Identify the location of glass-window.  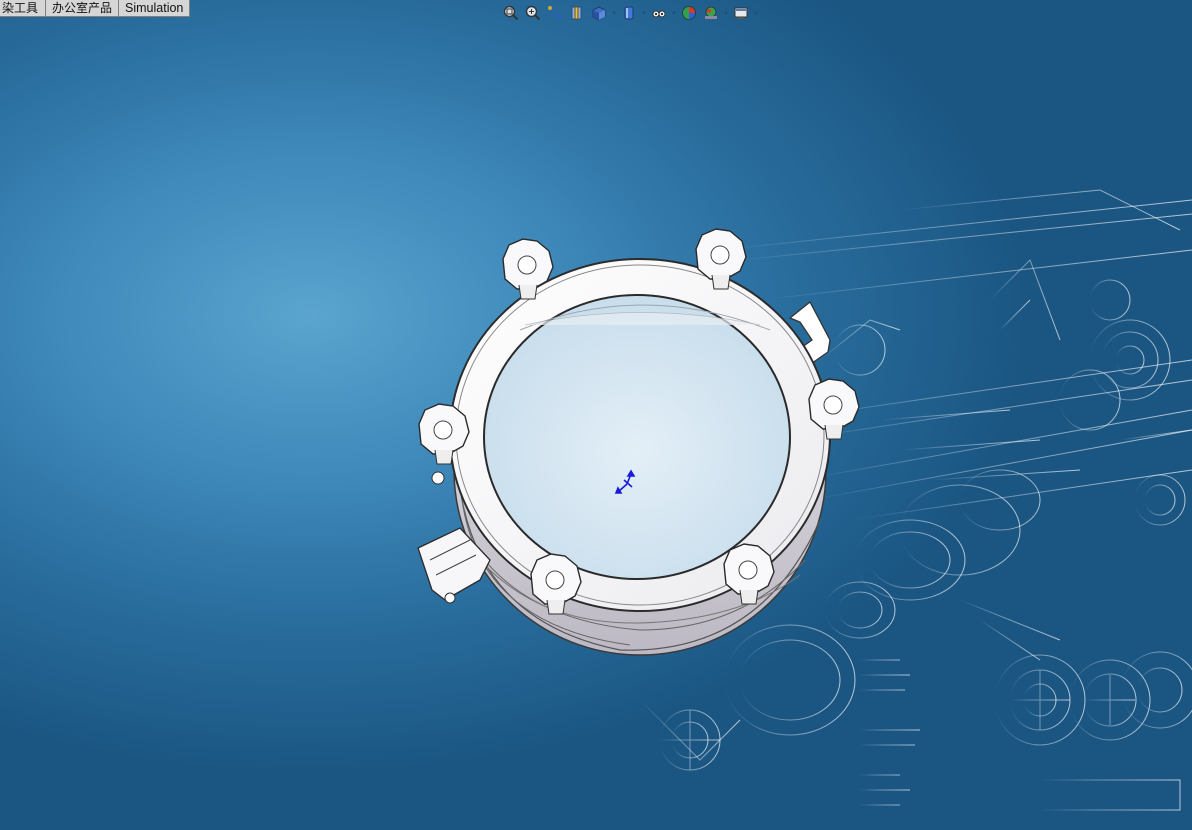
(637, 437).